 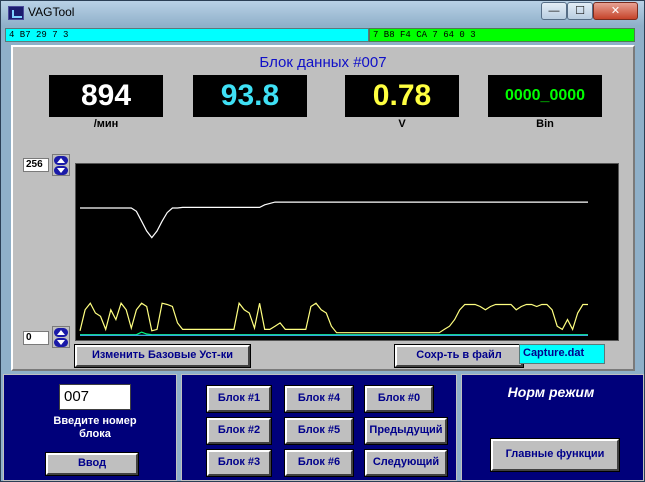 I want to click on app-icon, so click(x=16, y=13).